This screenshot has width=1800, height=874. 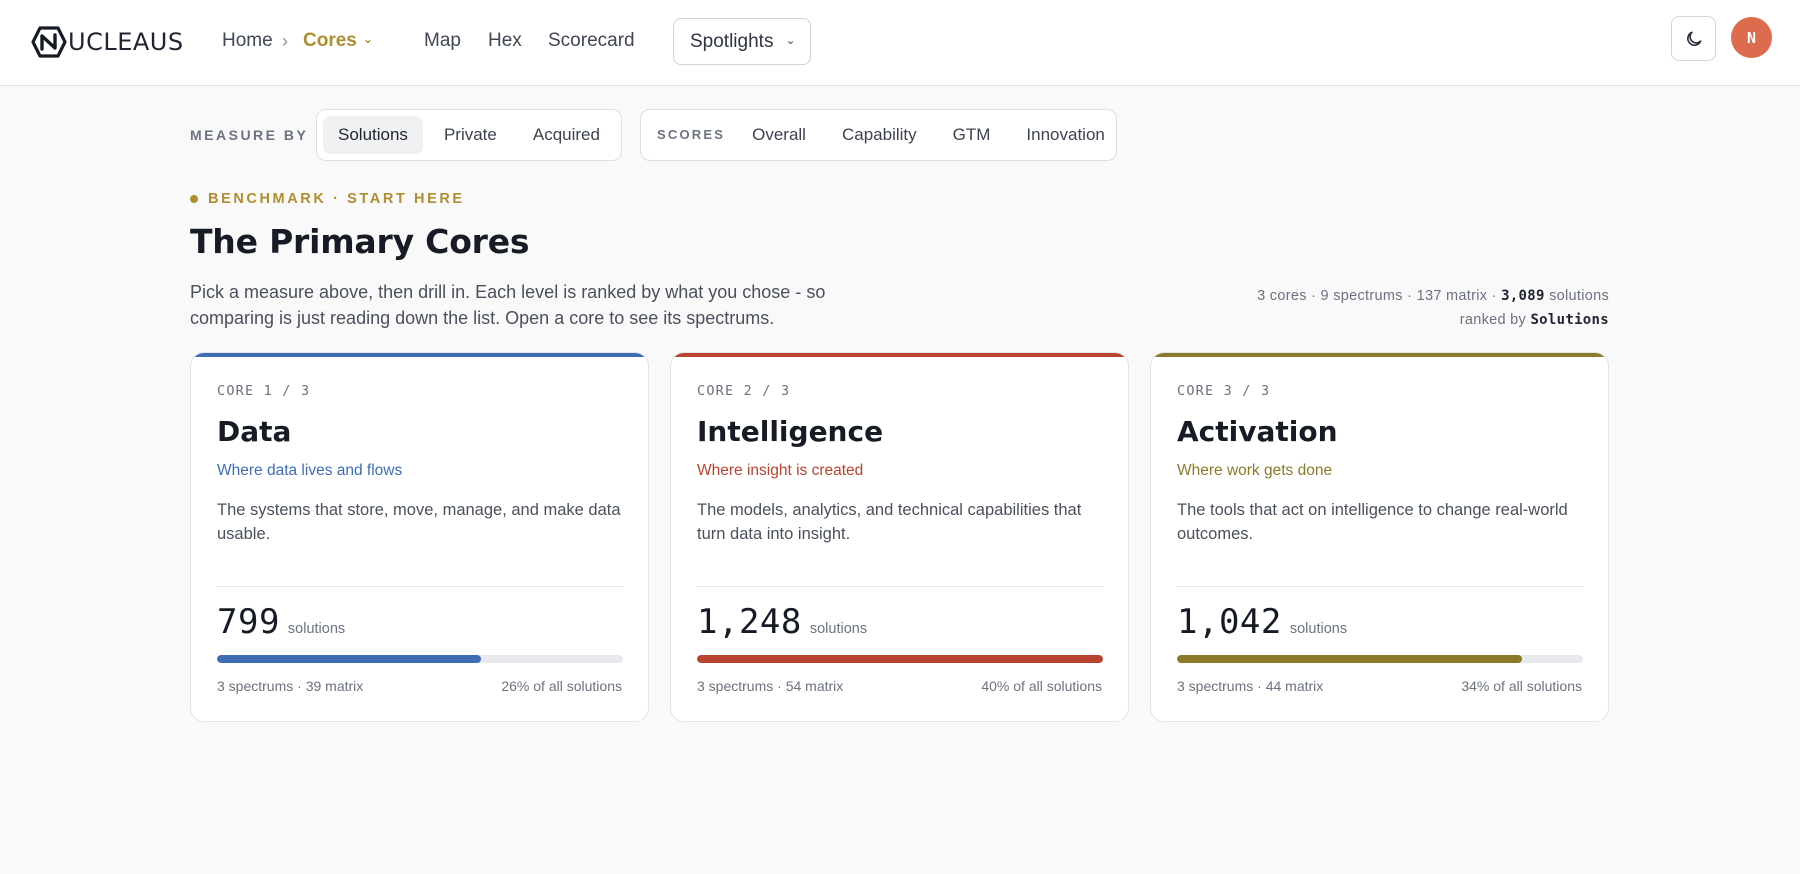 What do you see at coordinates (264, 391) in the screenshot?
I see `core-kicker: CORE 1 / 3` at bounding box center [264, 391].